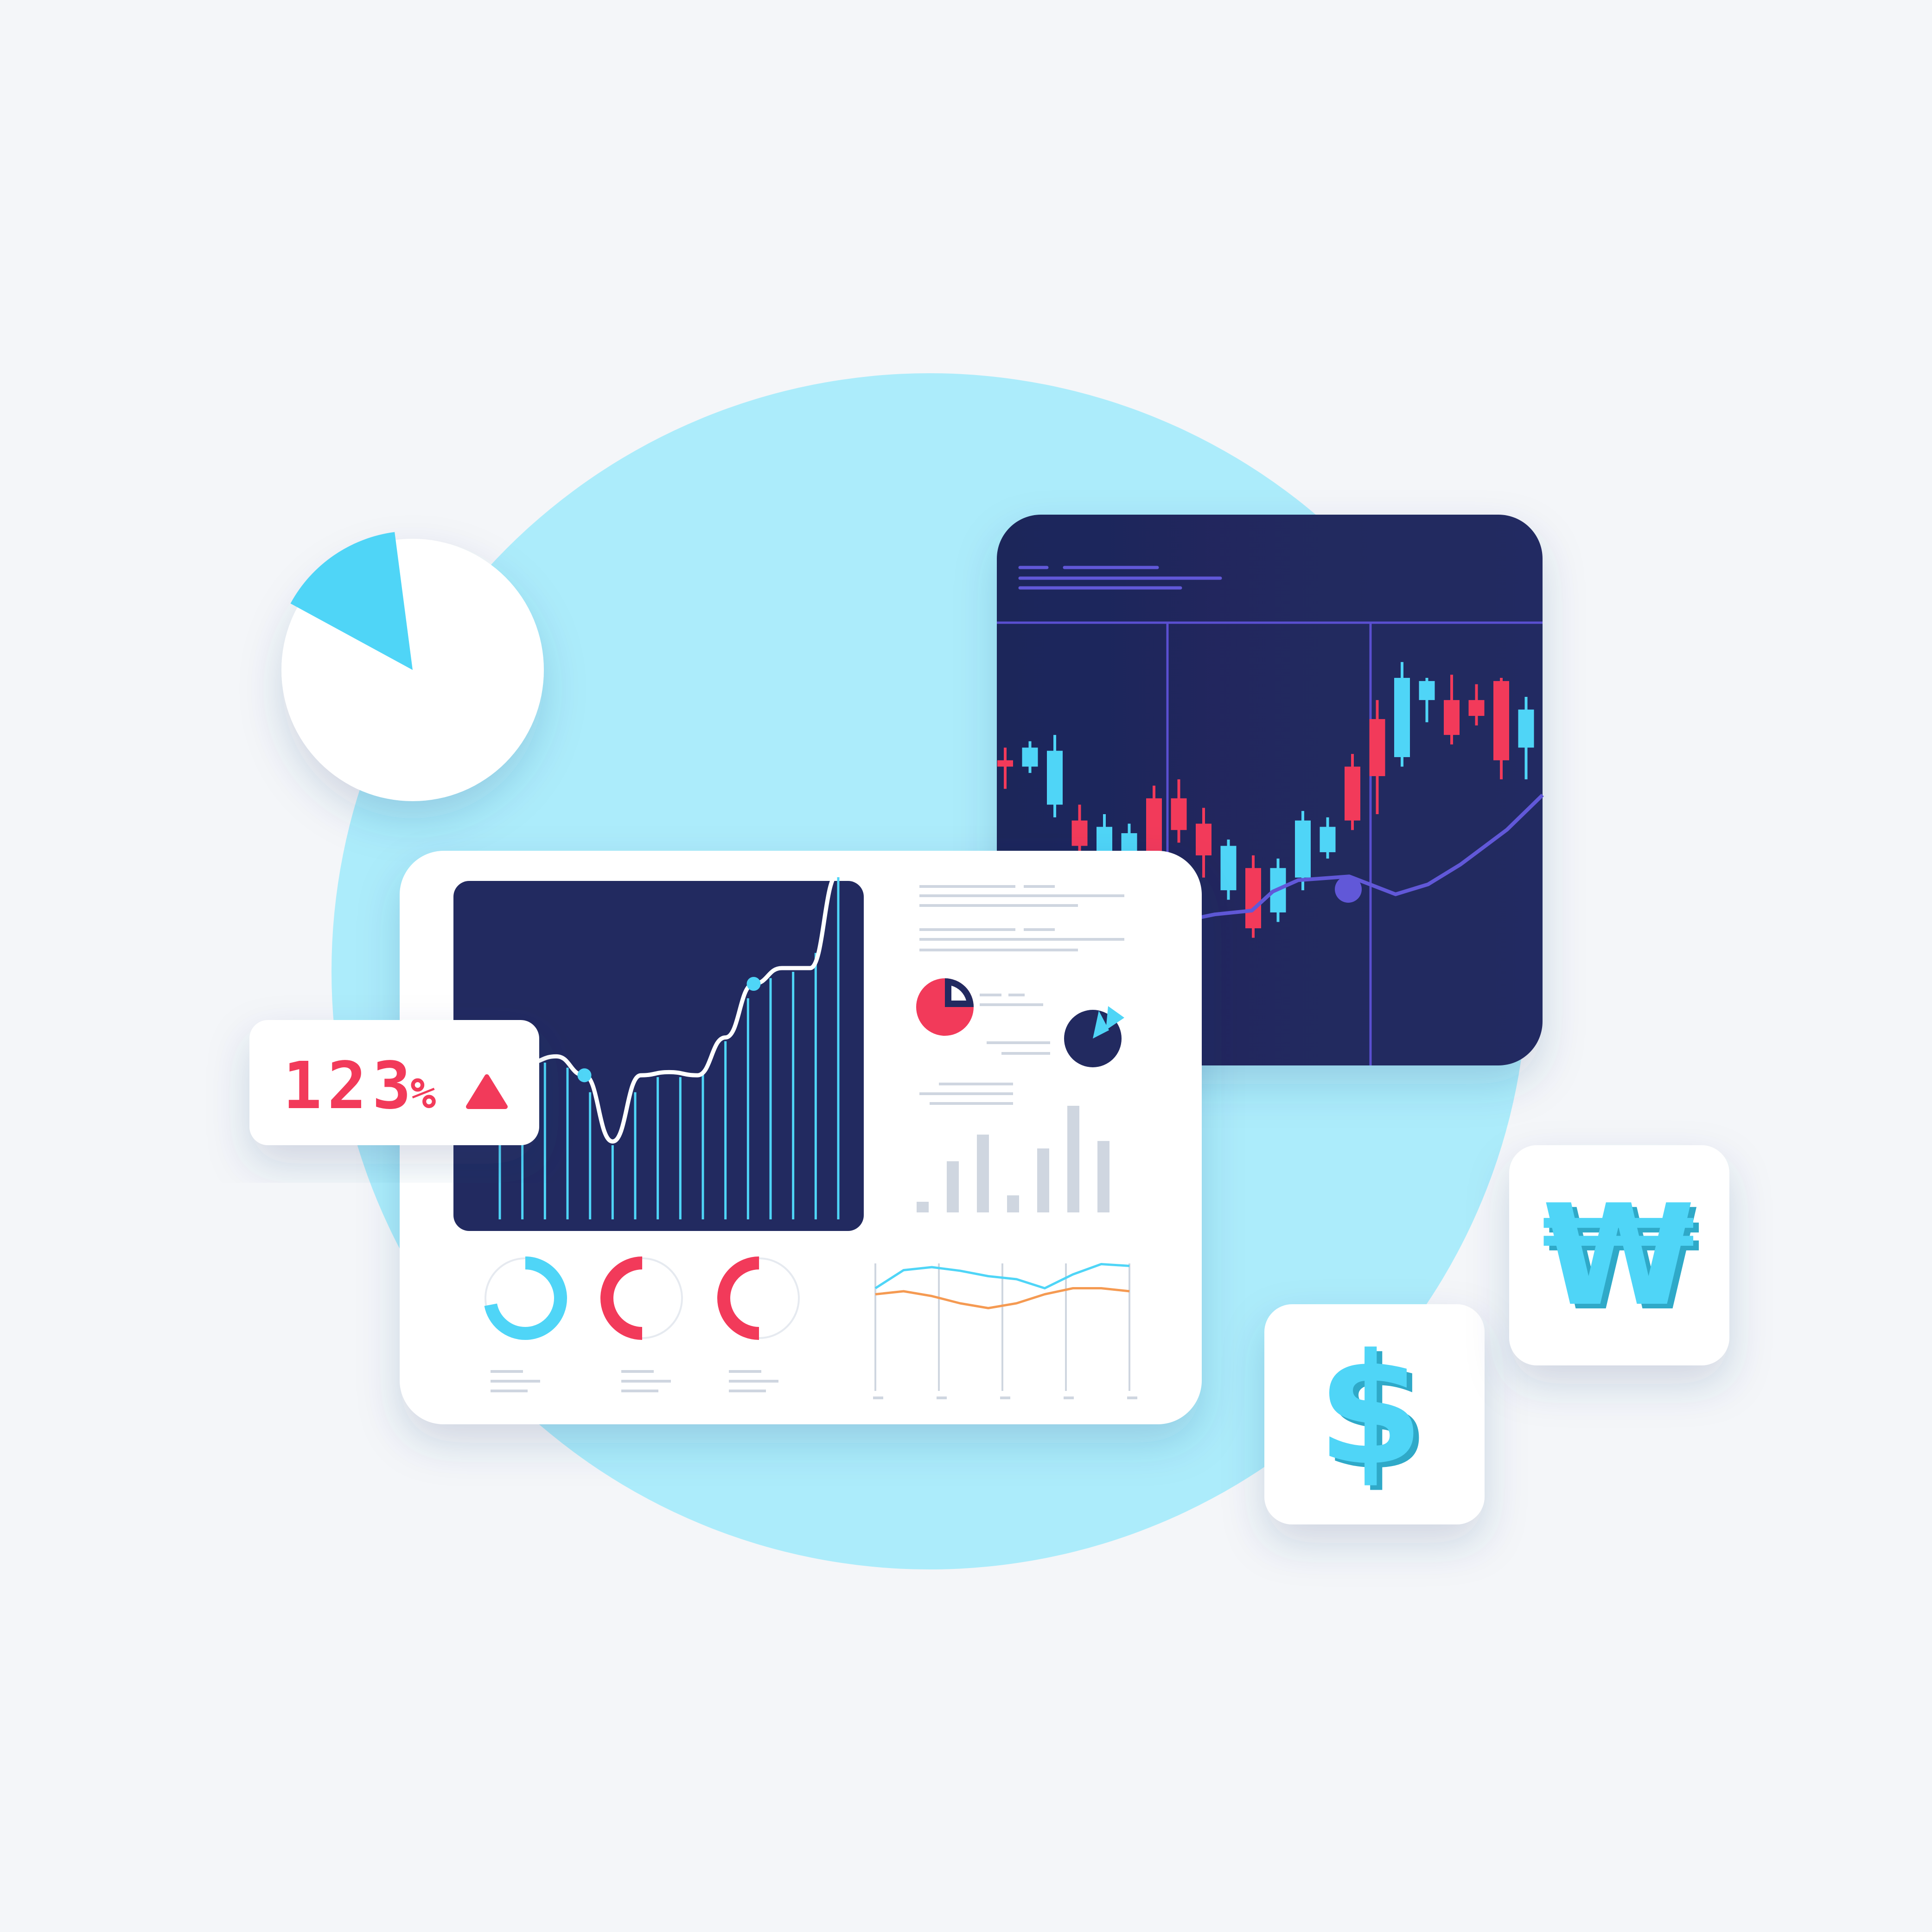 This screenshot has width=1932, height=1932. Describe the element at coordinates (1371, 1410) in the screenshot. I see `dollar-icon-front: $` at that location.